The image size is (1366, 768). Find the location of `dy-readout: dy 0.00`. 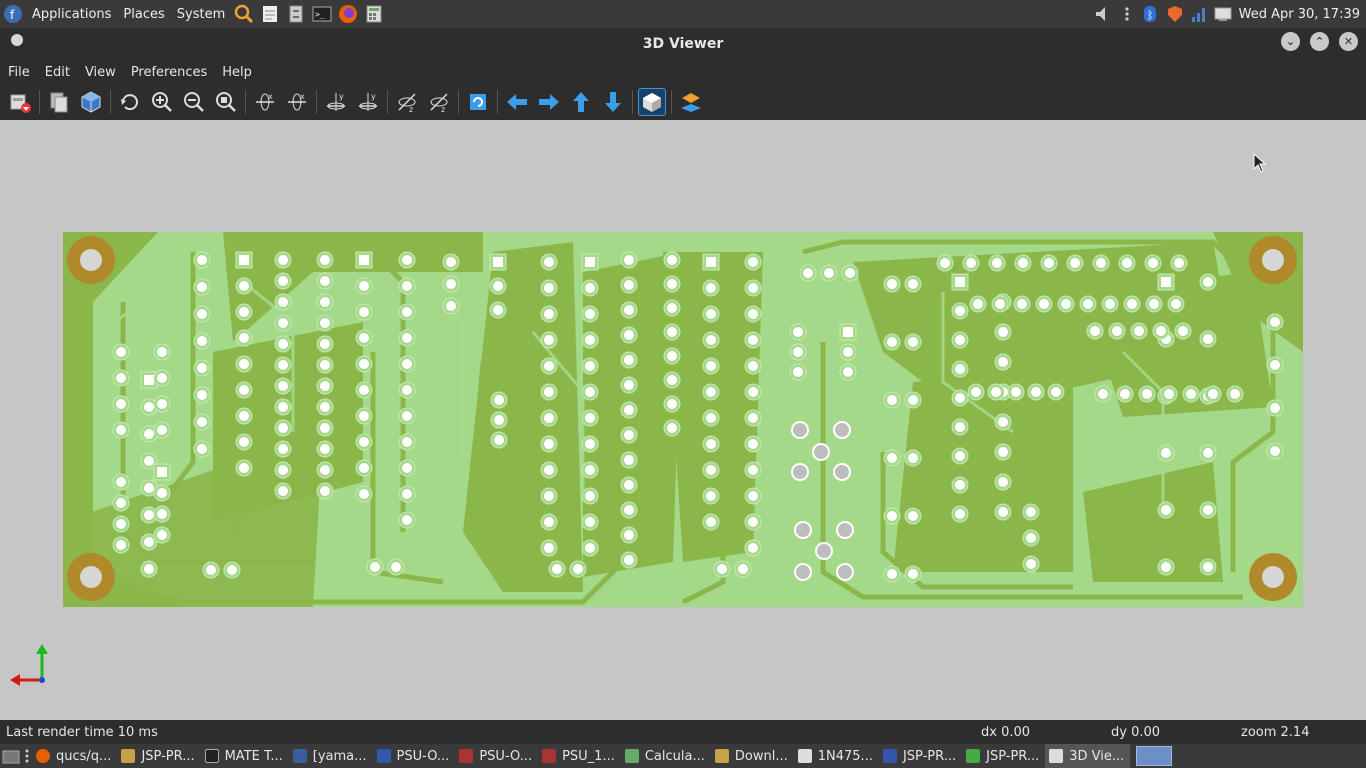

dy-readout: dy 0.00 is located at coordinates (1136, 732).